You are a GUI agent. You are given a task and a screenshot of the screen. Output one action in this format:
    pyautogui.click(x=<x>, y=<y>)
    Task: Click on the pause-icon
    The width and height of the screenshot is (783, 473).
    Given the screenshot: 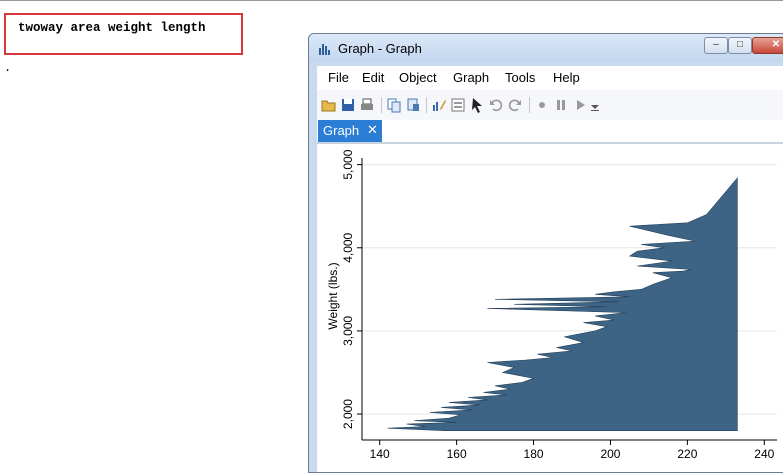 What is the action you would take?
    pyautogui.click(x=561, y=105)
    